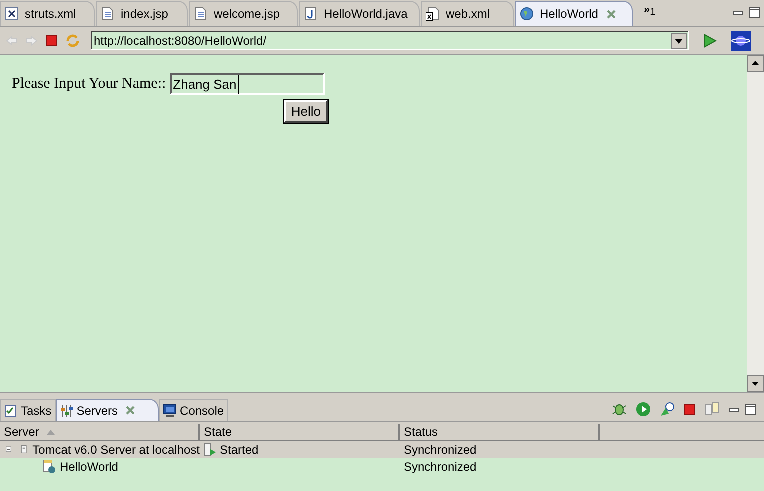 The height and width of the screenshot is (491, 764). Describe the element at coordinates (210, 449) in the screenshot. I see `server-started-icon` at that location.